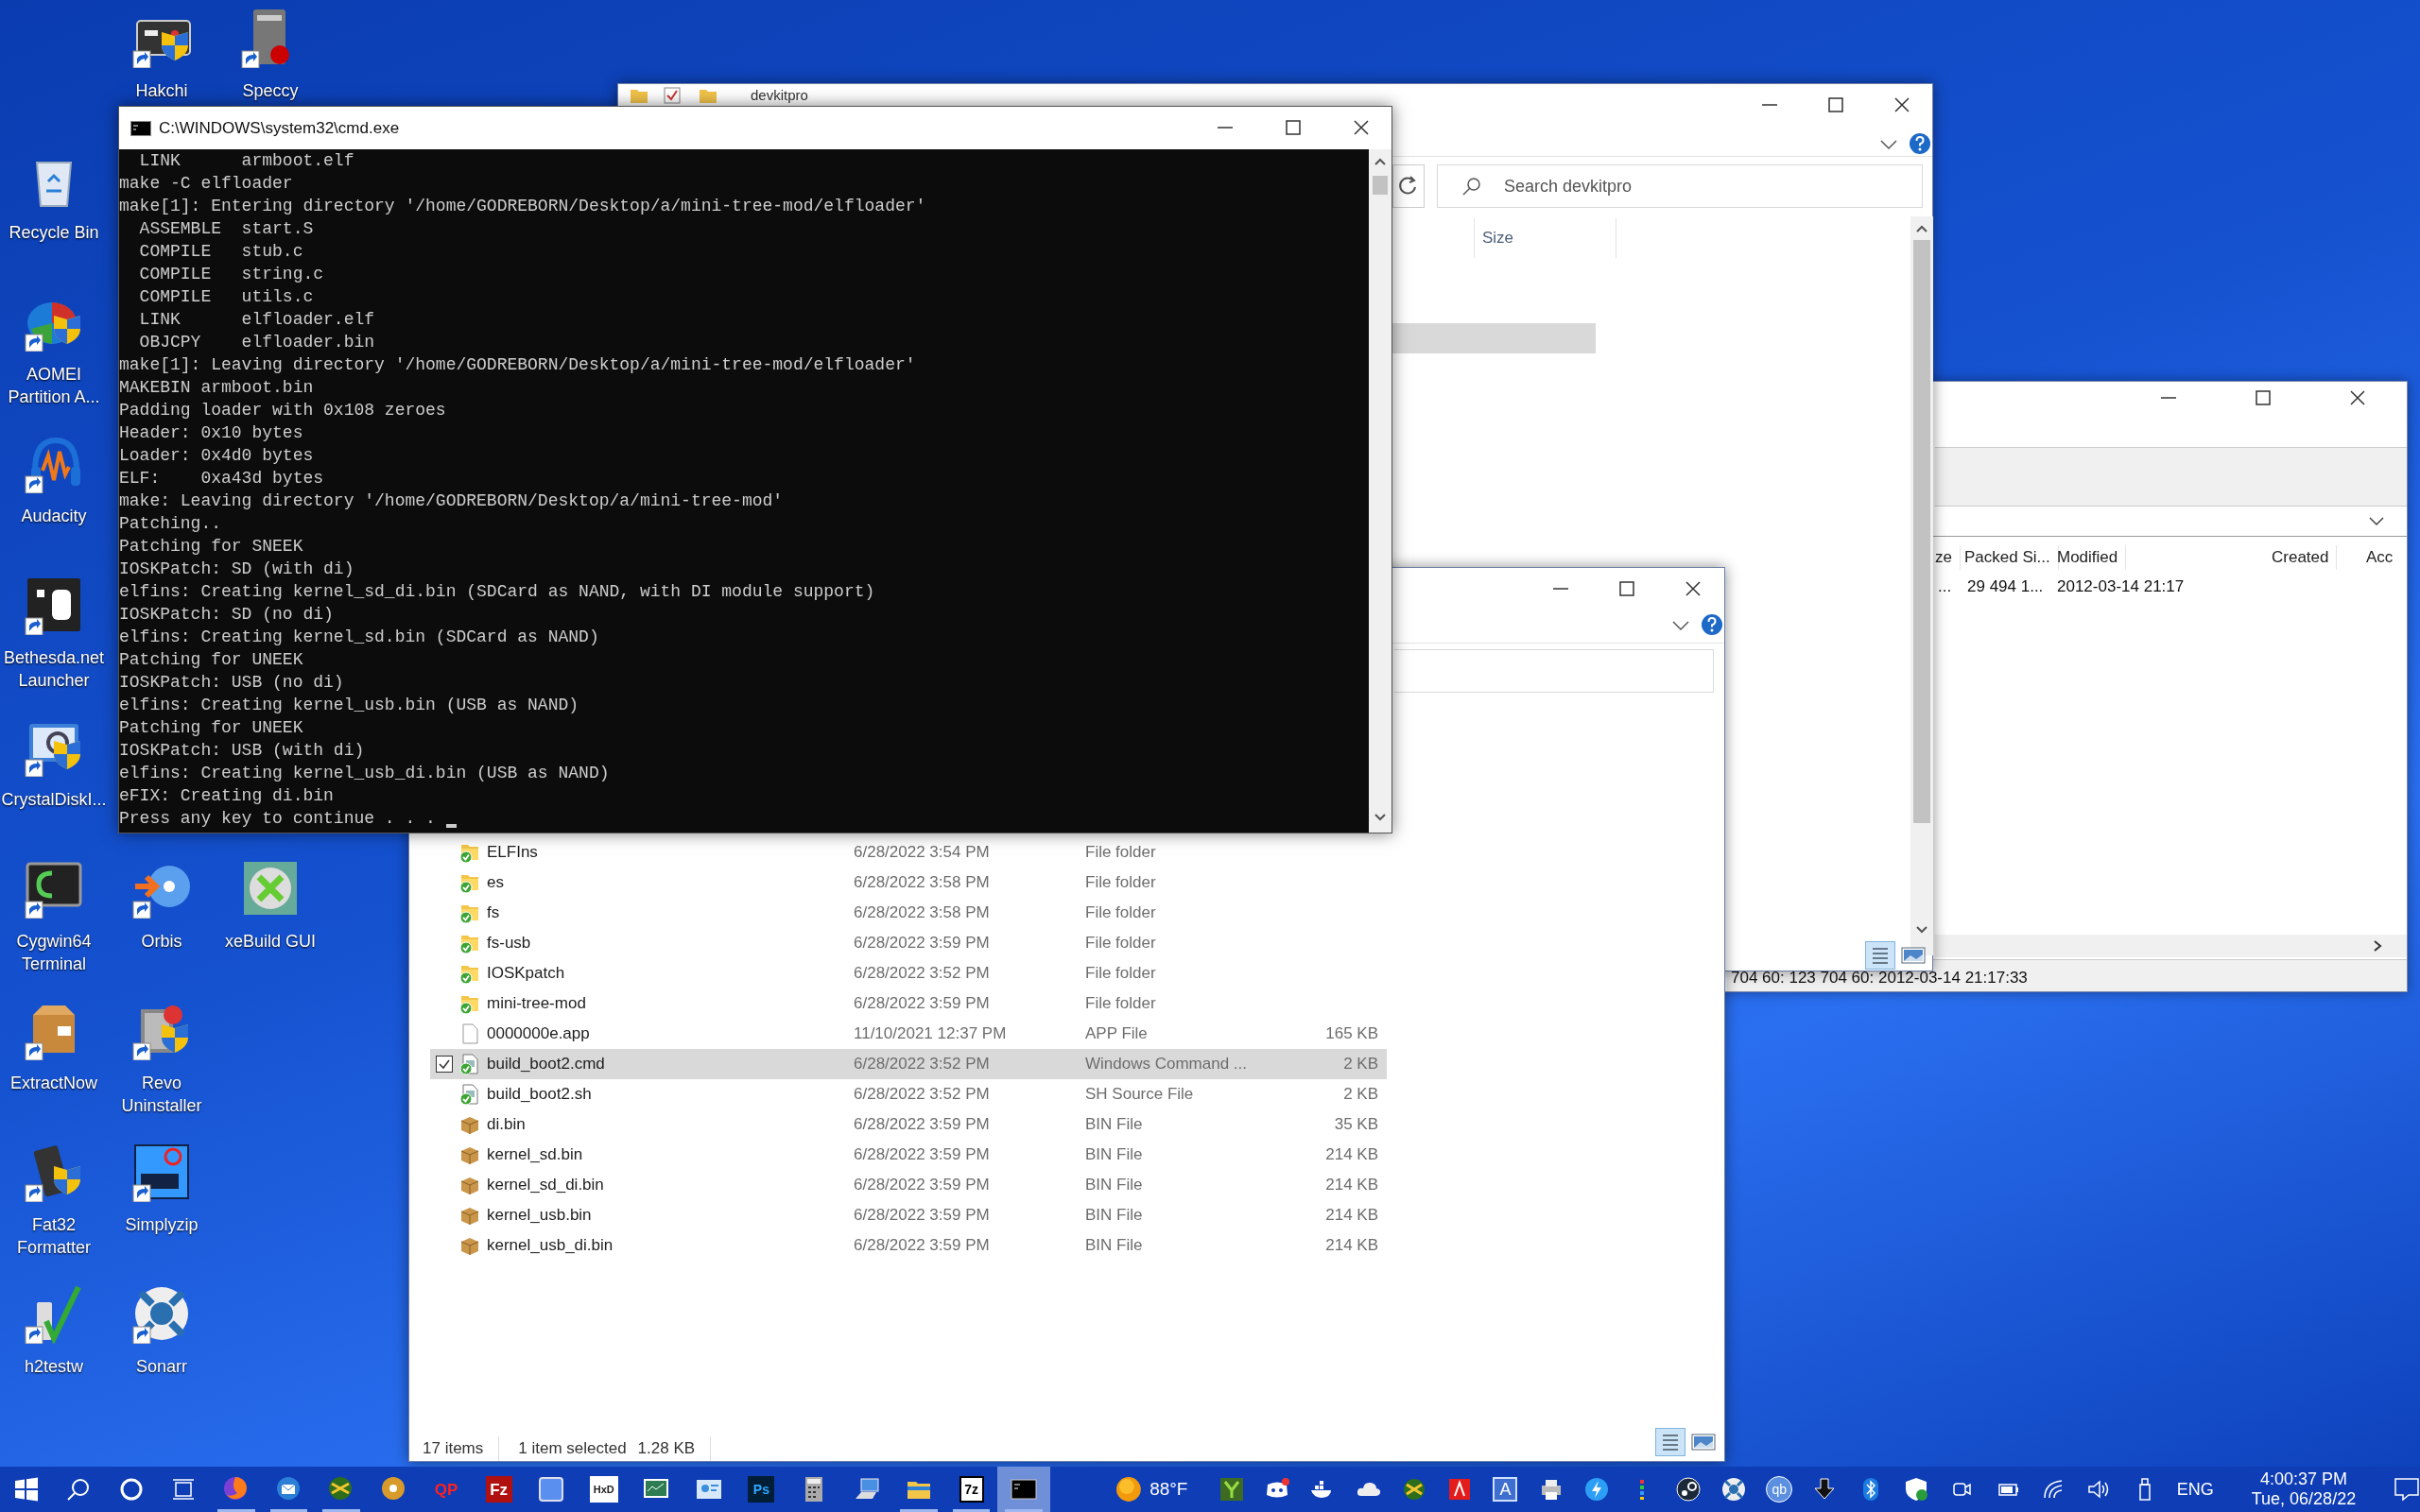  I want to click on column-header: Size, so click(1545, 238).